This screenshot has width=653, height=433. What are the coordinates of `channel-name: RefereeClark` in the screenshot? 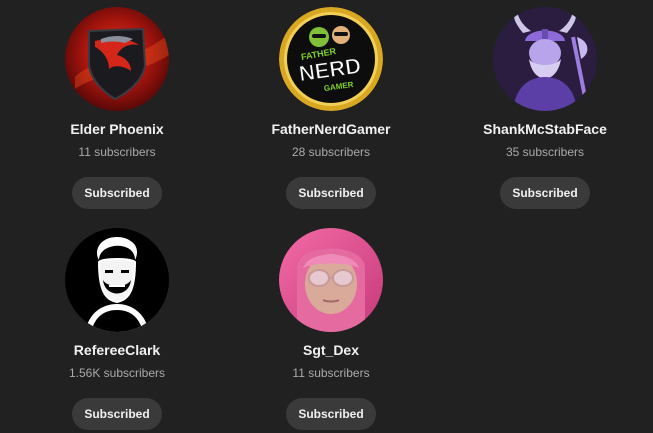 It's located at (117, 350).